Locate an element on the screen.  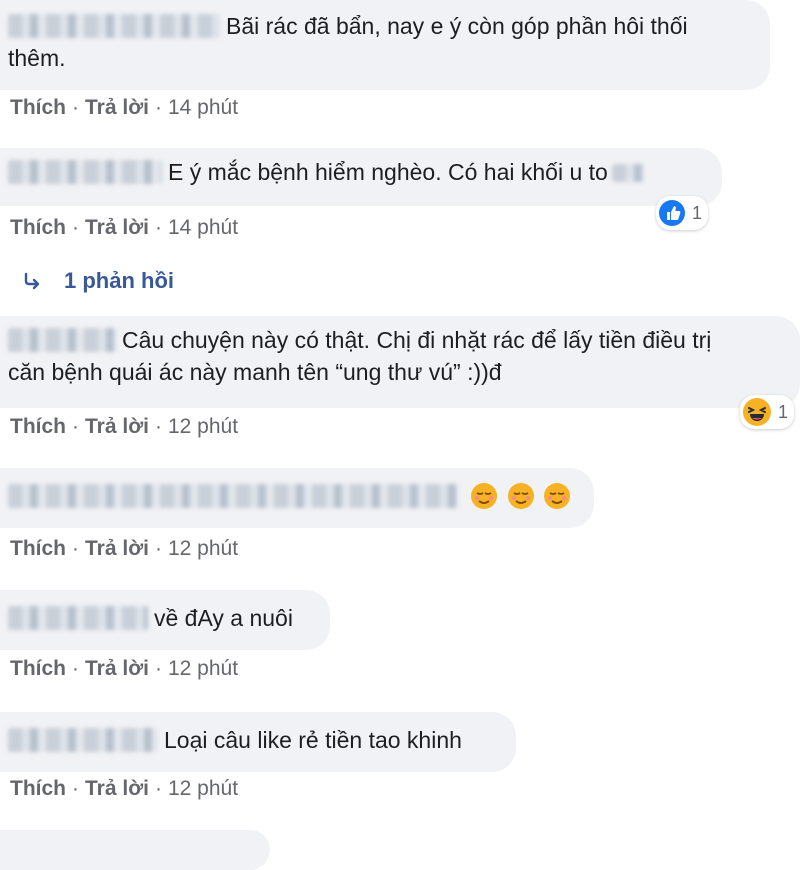
comment-text: về đAy a nuôi is located at coordinates (223, 618).